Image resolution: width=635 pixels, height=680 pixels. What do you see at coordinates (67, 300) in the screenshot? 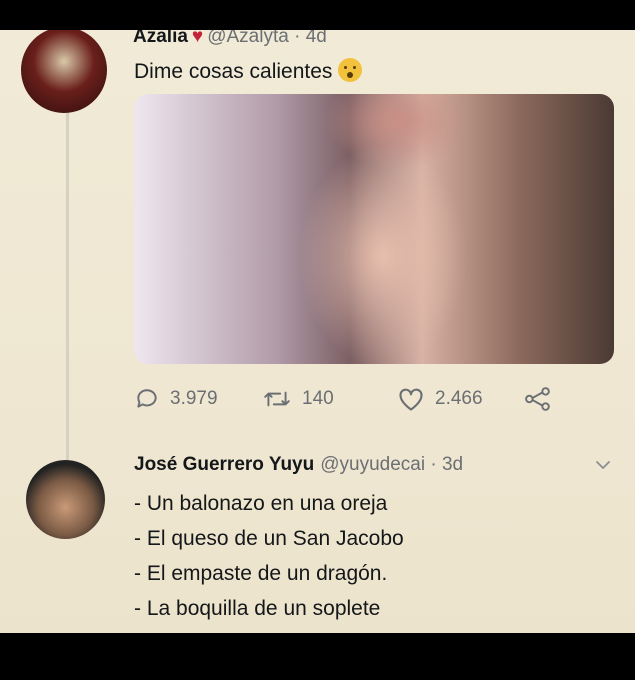
I see `thread-connector-line` at bounding box center [67, 300].